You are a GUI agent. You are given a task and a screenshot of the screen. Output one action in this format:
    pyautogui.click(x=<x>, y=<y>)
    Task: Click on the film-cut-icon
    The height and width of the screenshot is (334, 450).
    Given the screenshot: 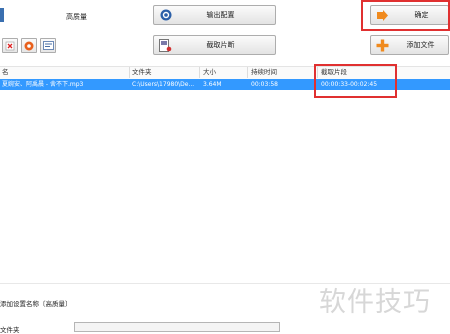 What is the action you would take?
    pyautogui.click(x=165, y=45)
    